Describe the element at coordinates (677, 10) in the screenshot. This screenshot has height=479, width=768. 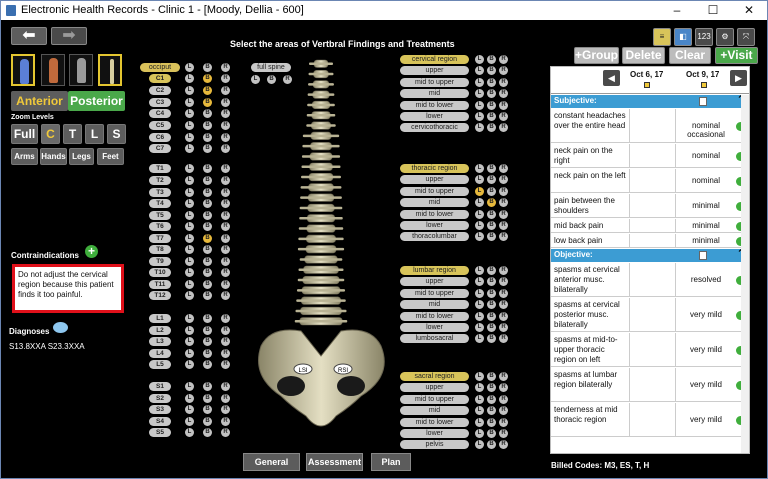
I see `minimize-button: –` at that location.